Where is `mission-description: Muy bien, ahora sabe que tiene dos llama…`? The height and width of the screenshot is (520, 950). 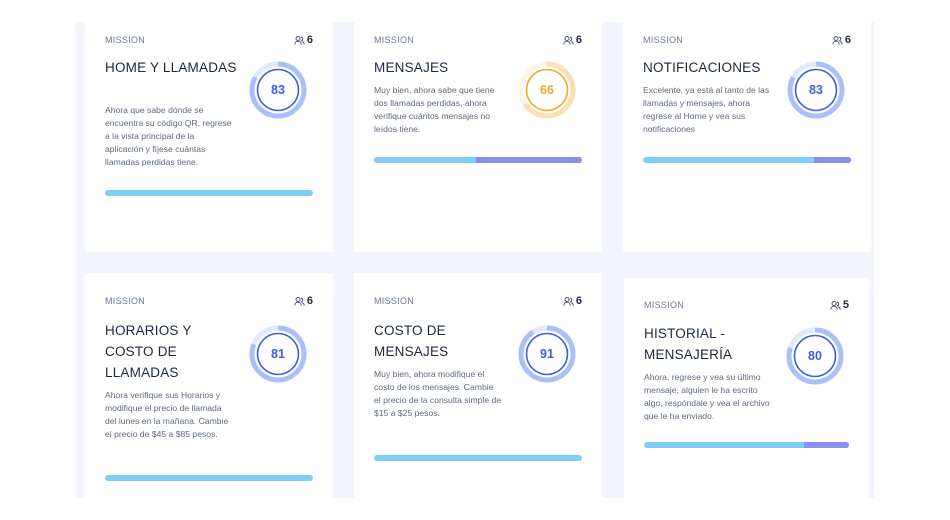 mission-description: Muy bien, ahora sabe que tiene dos llama… is located at coordinates (434, 109).